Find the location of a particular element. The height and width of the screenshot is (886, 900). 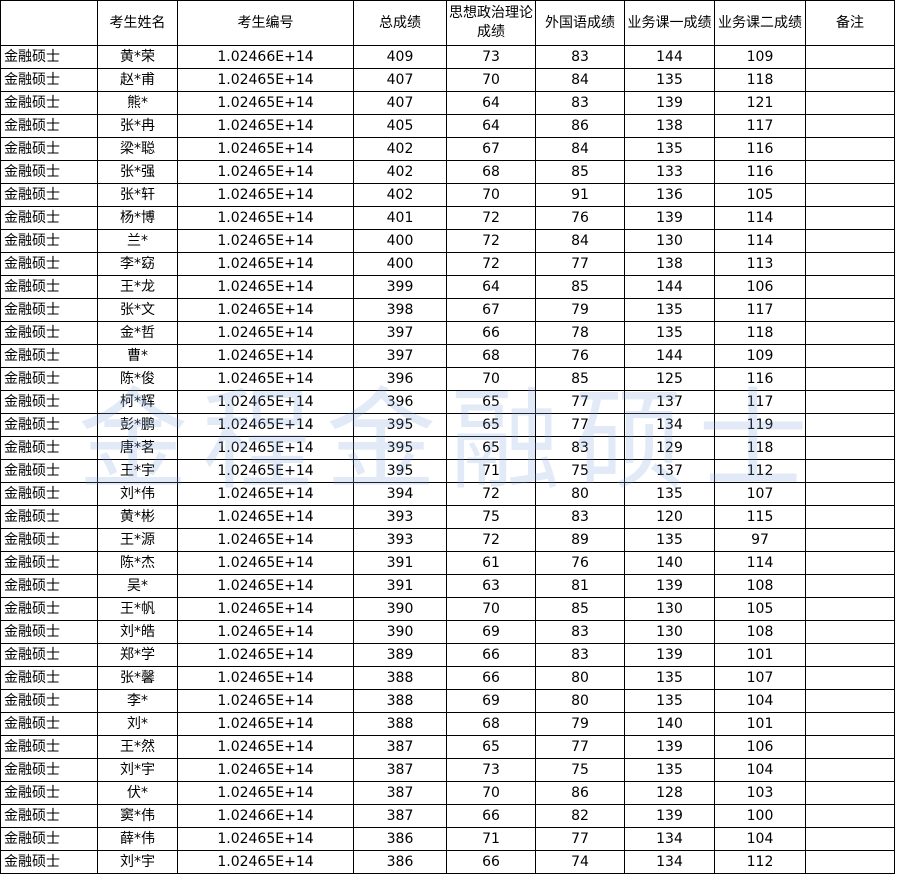

cell-total-score: 394 is located at coordinates (400, 494).